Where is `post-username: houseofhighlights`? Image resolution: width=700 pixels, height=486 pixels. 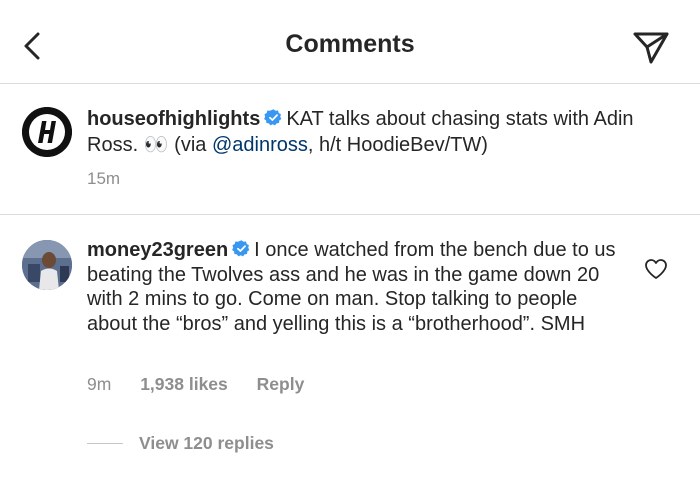
post-username: houseofhighlights is located at coordinates (173, 119).